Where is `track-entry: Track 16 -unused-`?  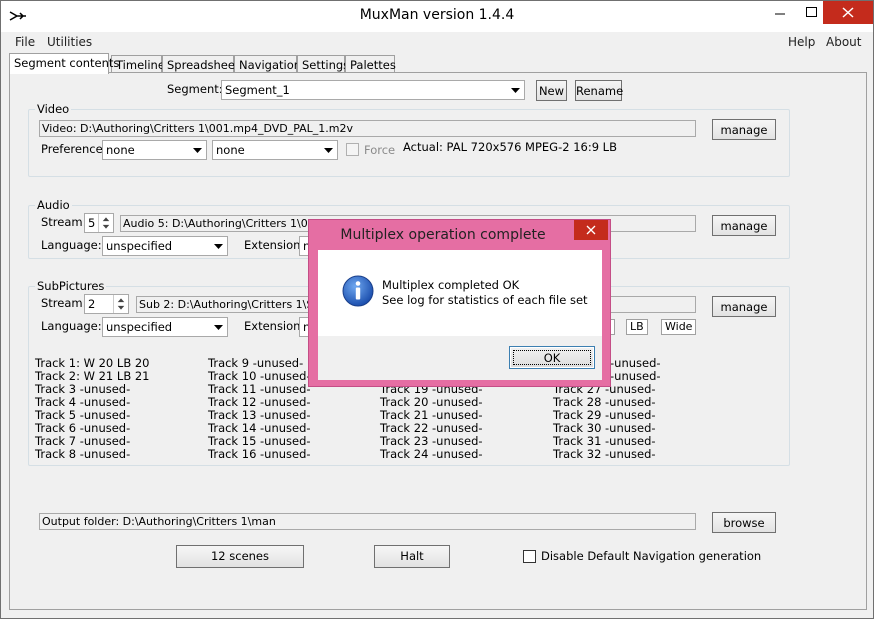
track-entry: Track 16 -unused- is located at coordinates (259, 454).